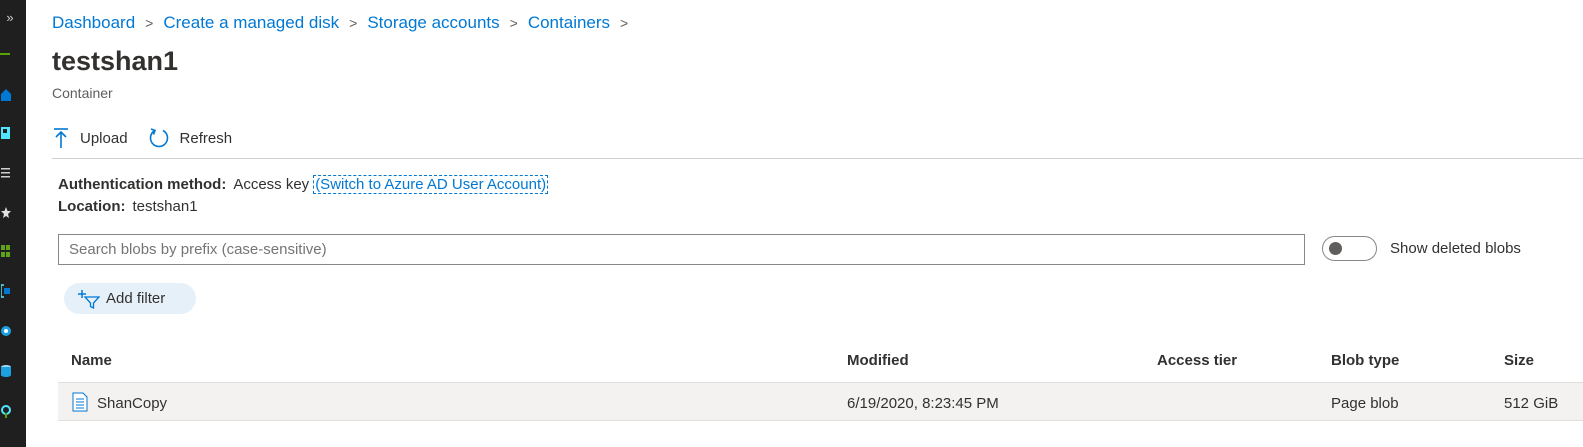 The image size is (1583, 447). I want to click on show-deleted-blobs-toggle, so click(1349, 248).